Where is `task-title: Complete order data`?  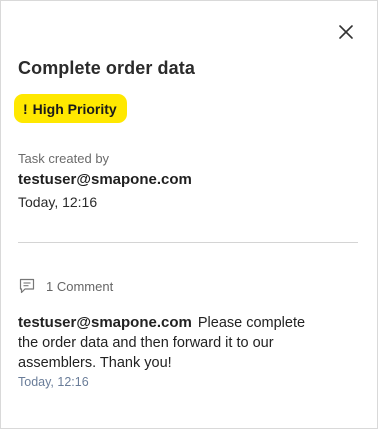
task-title: Complete order data is located at coordinates (106, 68).